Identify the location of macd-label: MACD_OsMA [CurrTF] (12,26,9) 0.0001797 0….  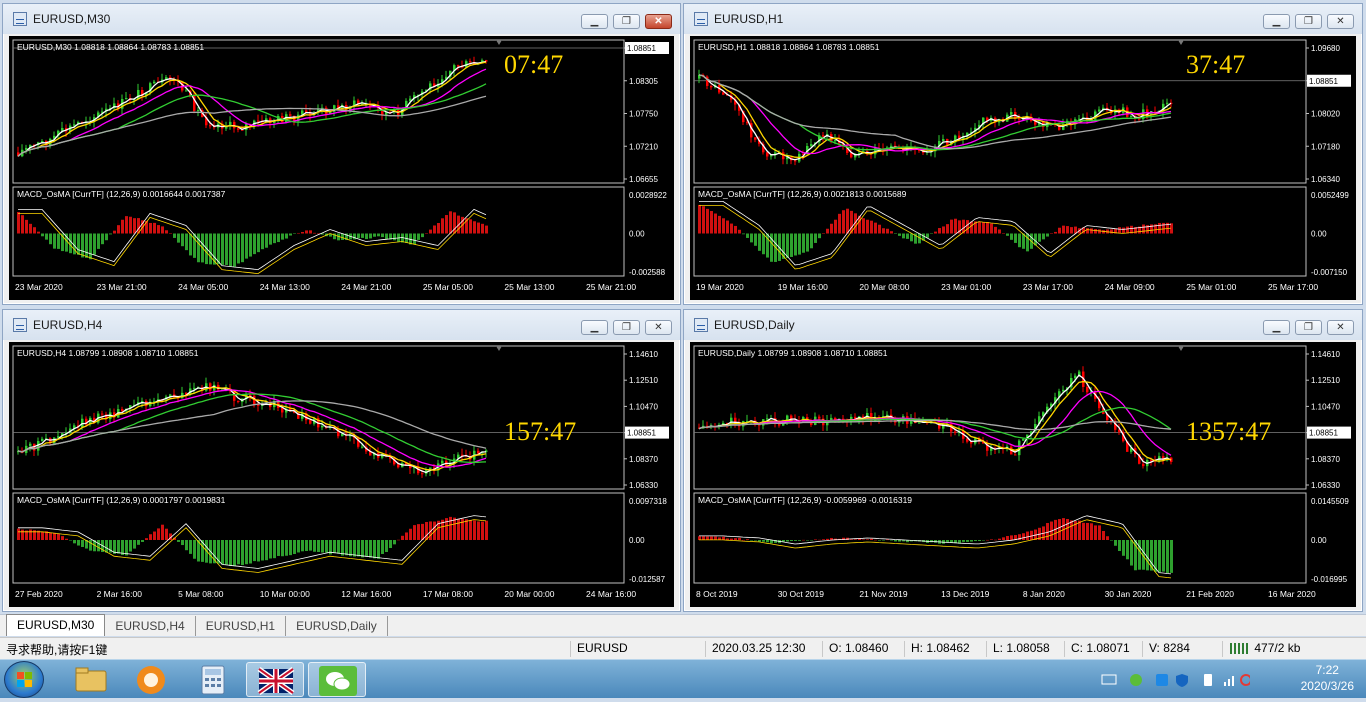
(121, 500).